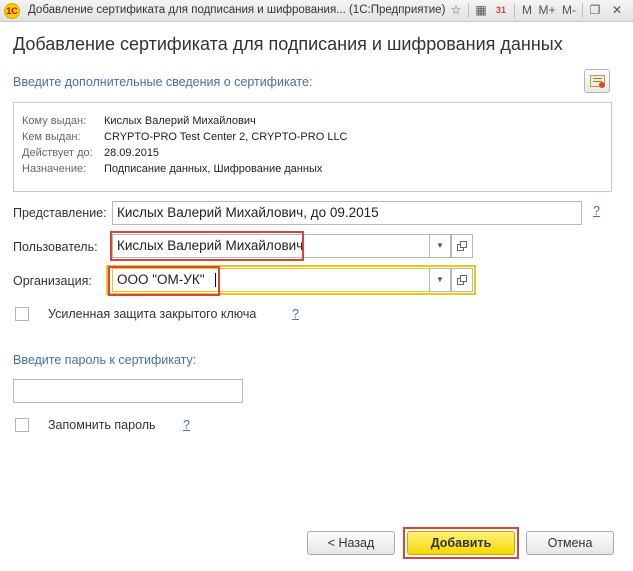 Image resolution: width=633 pixels, height=571 pixels. Describe the element at coordinates (461, 543) in the screenshot. I see `add-button-highlight-frame` at that location.